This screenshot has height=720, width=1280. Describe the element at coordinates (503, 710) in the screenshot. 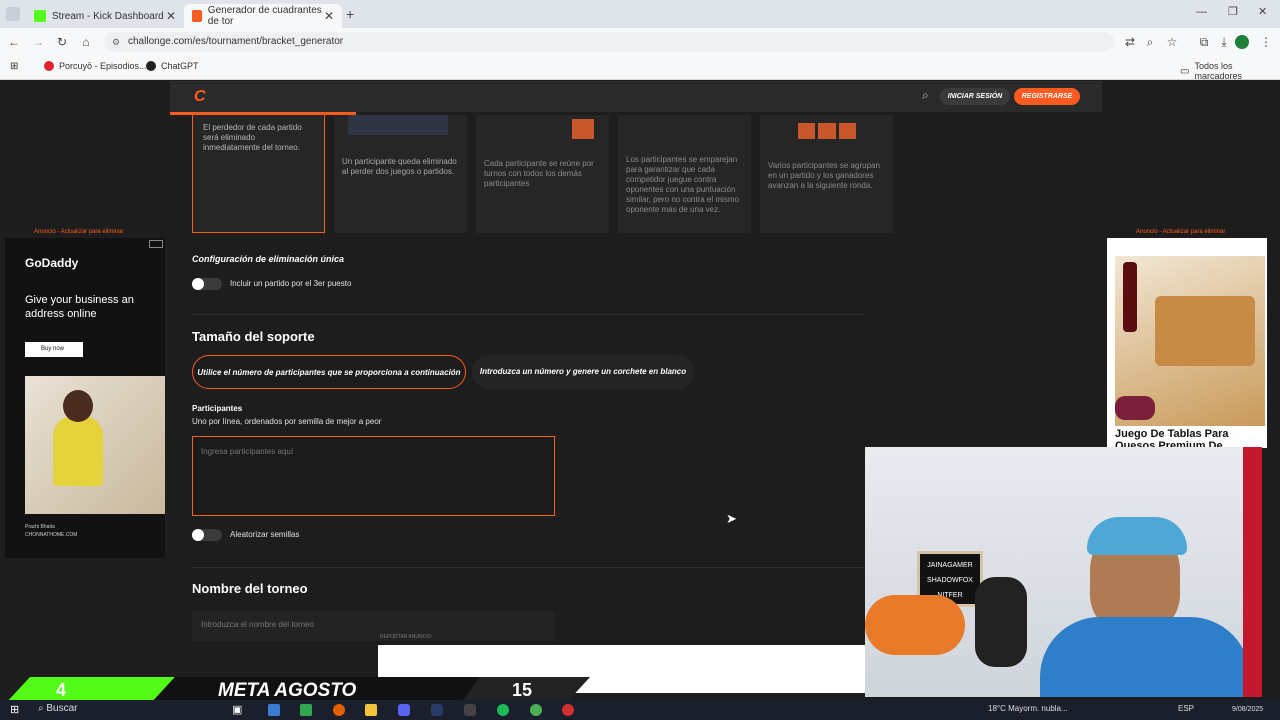

I see `app-icon-spotify` at that location.